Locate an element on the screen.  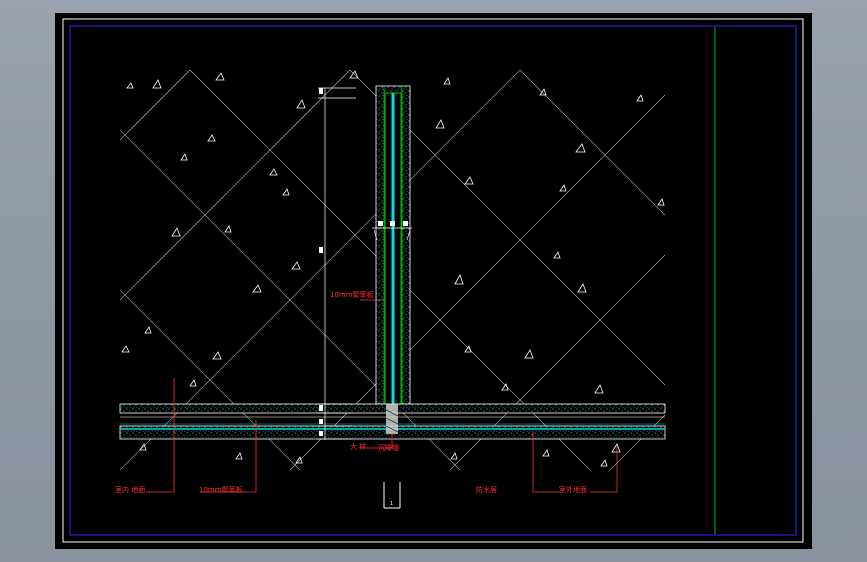
label-outdoor-floor: 室外地面 is located at coordinates (573, 489).